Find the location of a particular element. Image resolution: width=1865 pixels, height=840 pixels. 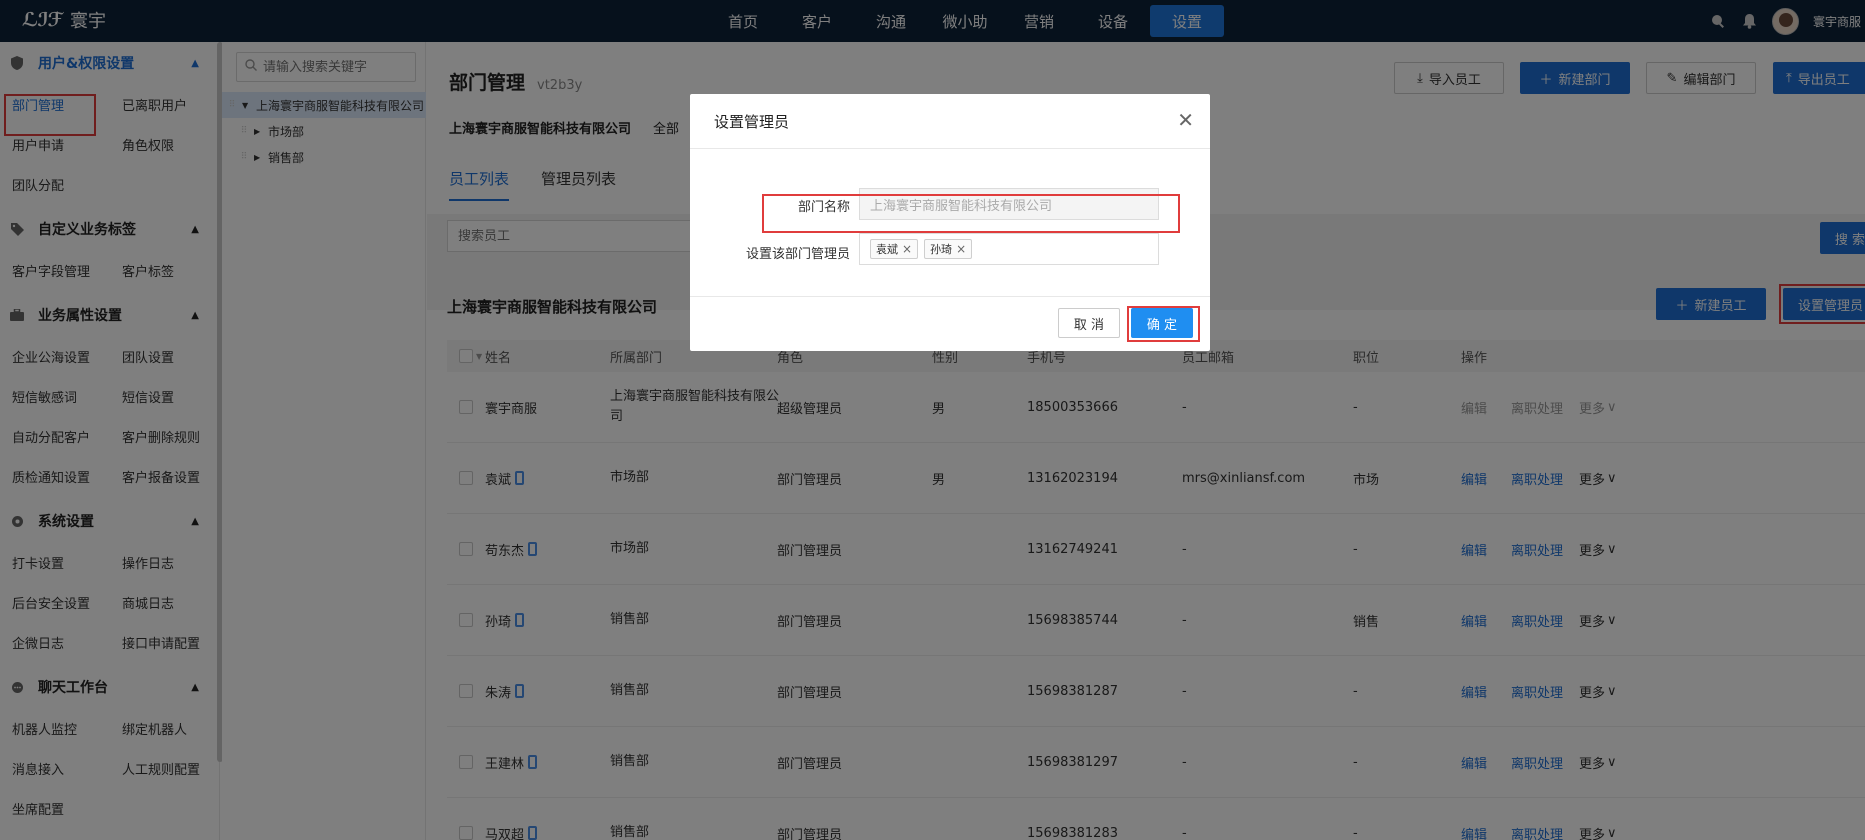

admin-multiselect: 袁斌 × 孙琦 × is located at coordinates (1009, 249).